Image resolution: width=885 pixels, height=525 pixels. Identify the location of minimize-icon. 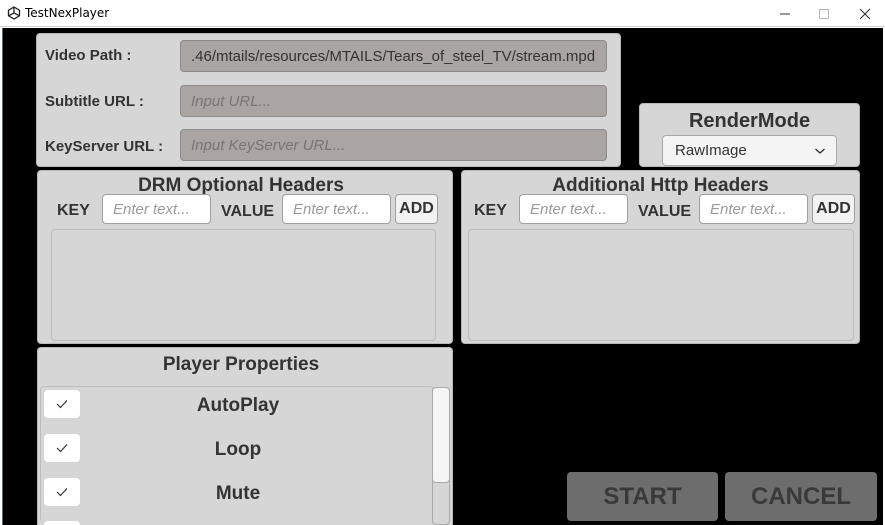
(785, 13).